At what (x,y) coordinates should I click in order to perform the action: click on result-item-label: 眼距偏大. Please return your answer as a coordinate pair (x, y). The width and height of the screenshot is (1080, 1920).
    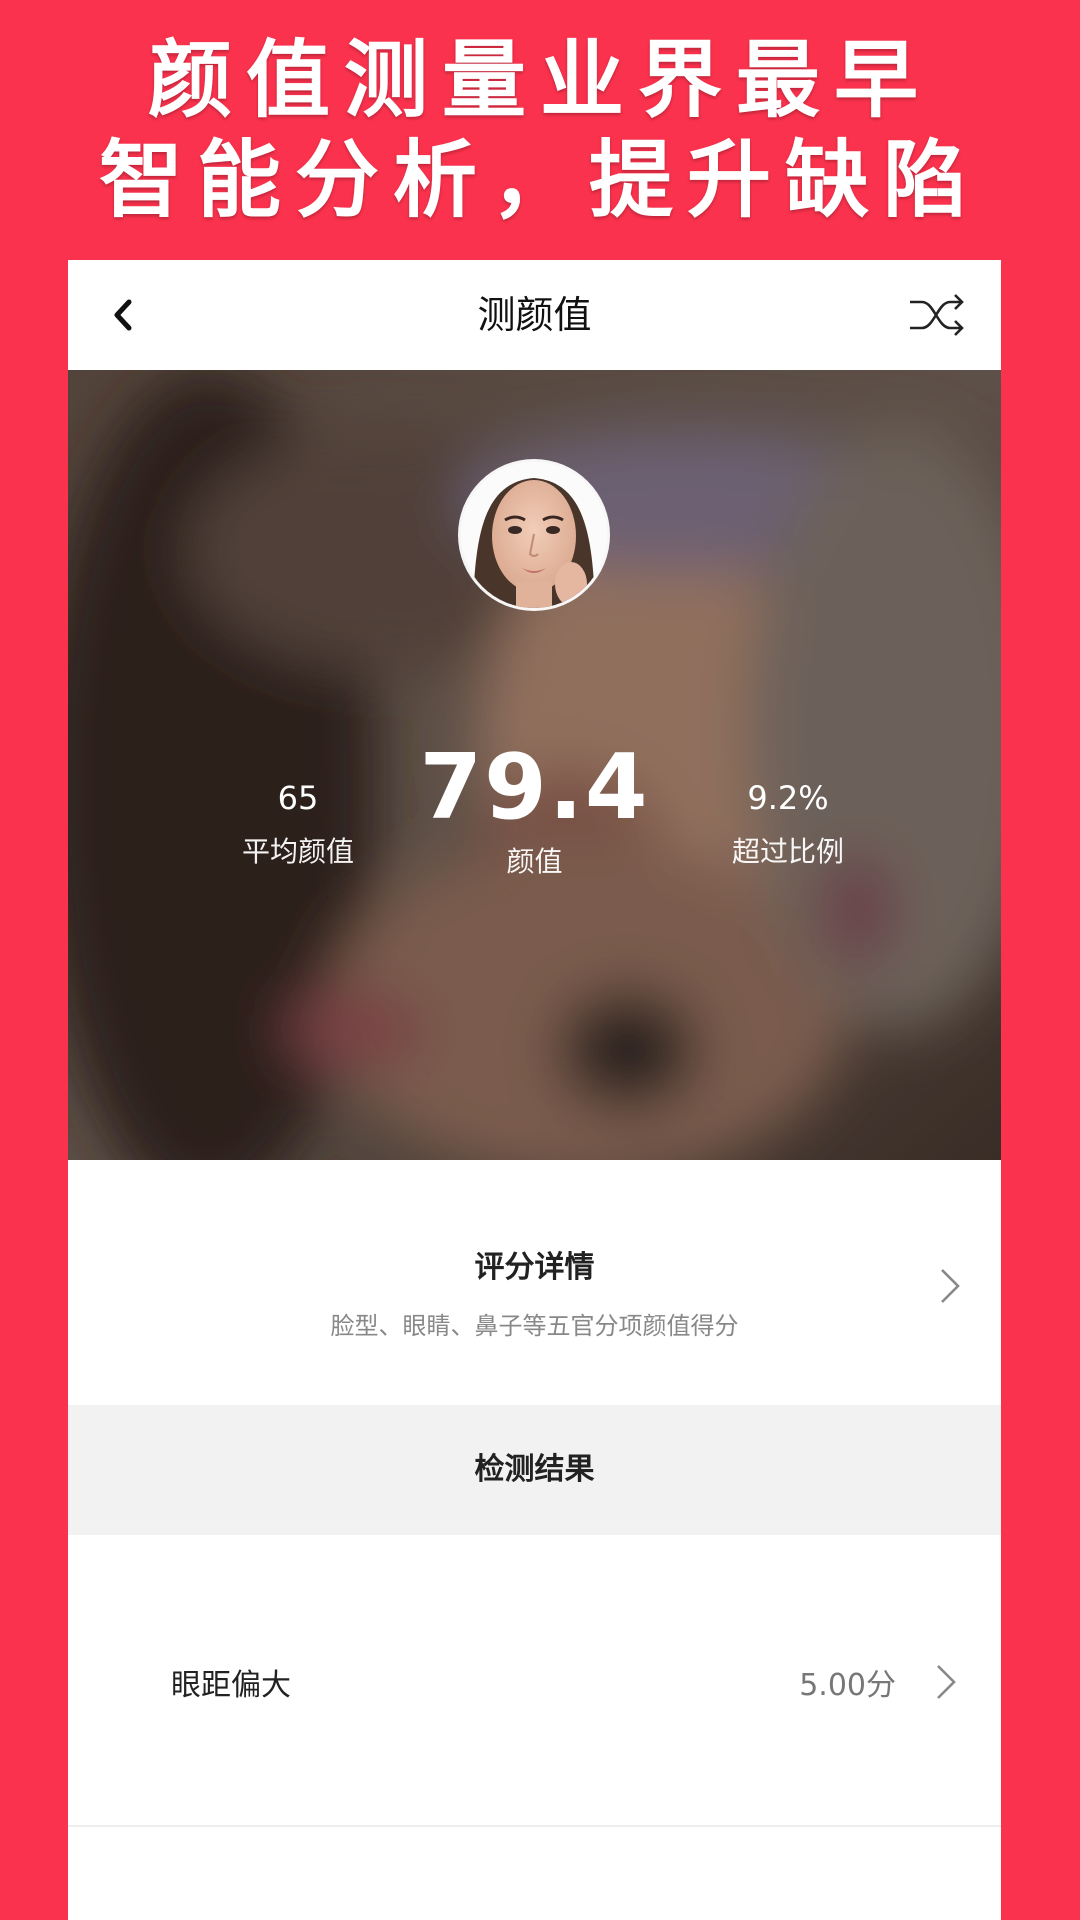
    Looking at the image, I should click on (231, 1685).